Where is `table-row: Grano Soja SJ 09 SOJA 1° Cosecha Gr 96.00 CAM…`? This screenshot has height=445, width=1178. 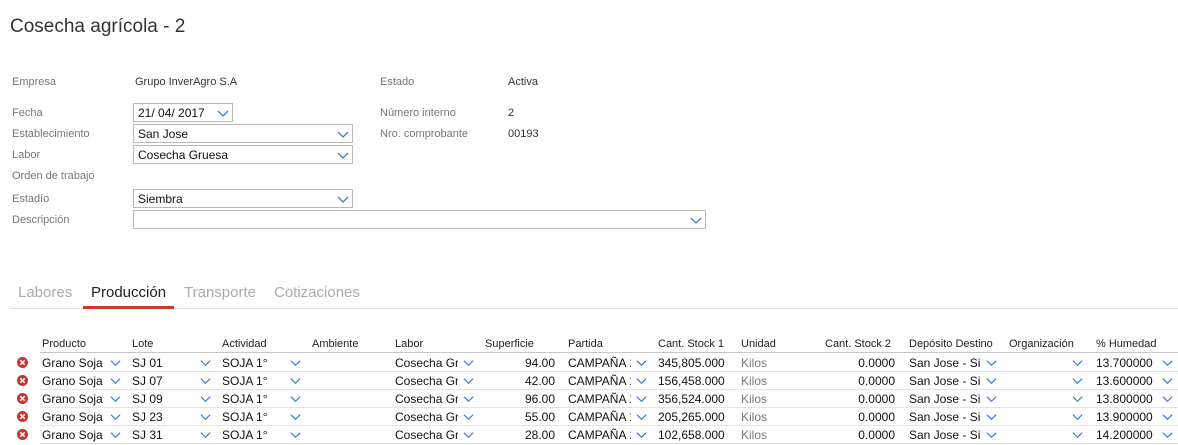
table-row: Grano Soja SJ 09 SOJA 1° Cosecha Gr 96.00 CAM… is located at coordinates (595, 399).